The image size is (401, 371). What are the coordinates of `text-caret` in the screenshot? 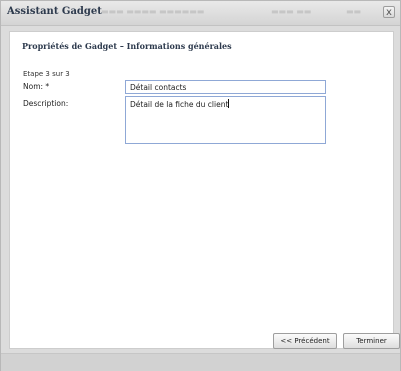 It's located at (229, 103).